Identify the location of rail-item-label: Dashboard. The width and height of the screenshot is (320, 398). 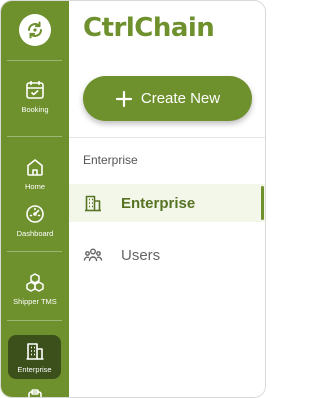
(35, 233).